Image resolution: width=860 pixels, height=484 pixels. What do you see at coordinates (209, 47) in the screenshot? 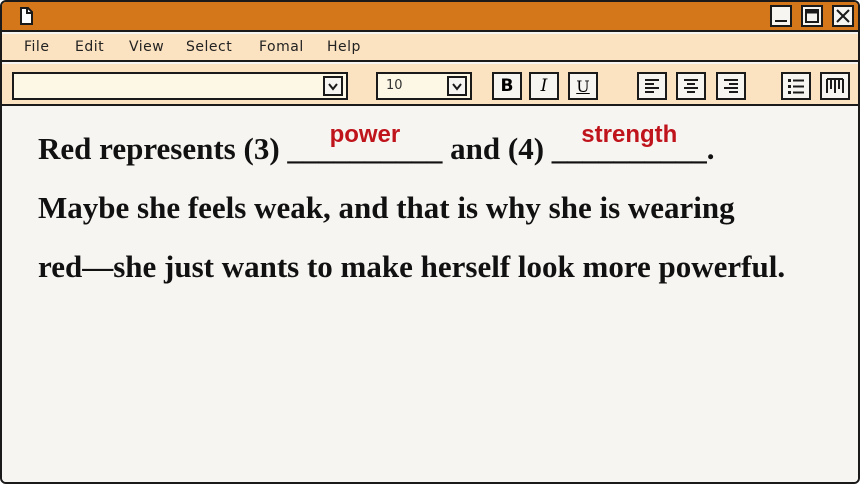
I see `menu-select: Select` at bounding box center [209, 47].